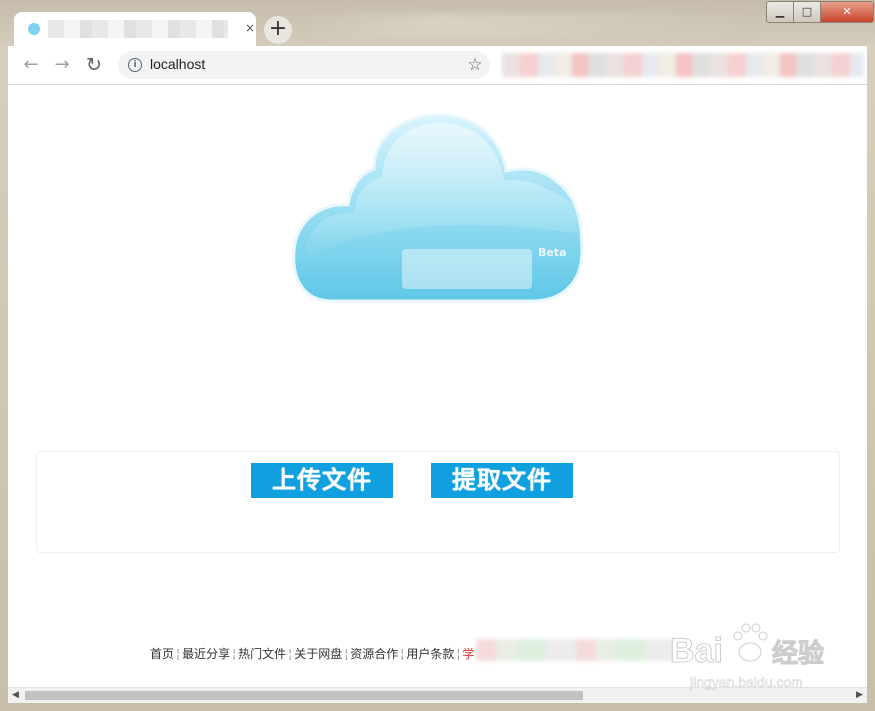 Image resolution: width=875 pixels, height=711 pixels. What do you see at coordinates (250, 28) in the screenshot?
I see `tab-close-icon: ×` at bounding box center [250, 28].